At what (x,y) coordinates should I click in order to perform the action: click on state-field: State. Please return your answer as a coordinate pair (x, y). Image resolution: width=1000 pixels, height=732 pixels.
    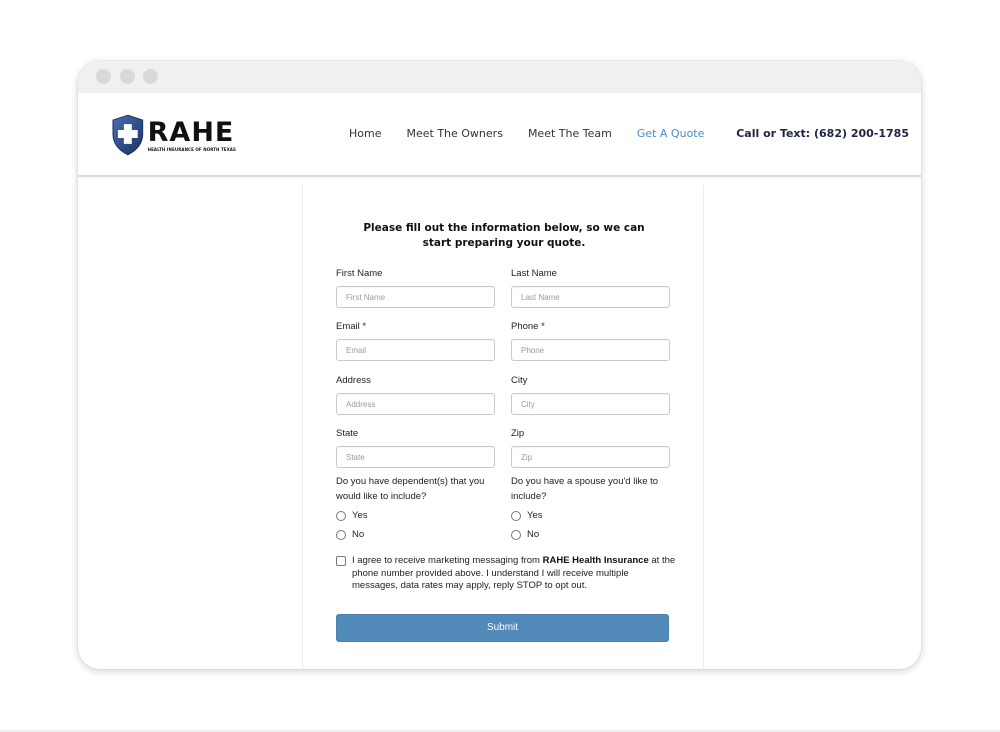
    Looking at the image, I should click on (415, 448).